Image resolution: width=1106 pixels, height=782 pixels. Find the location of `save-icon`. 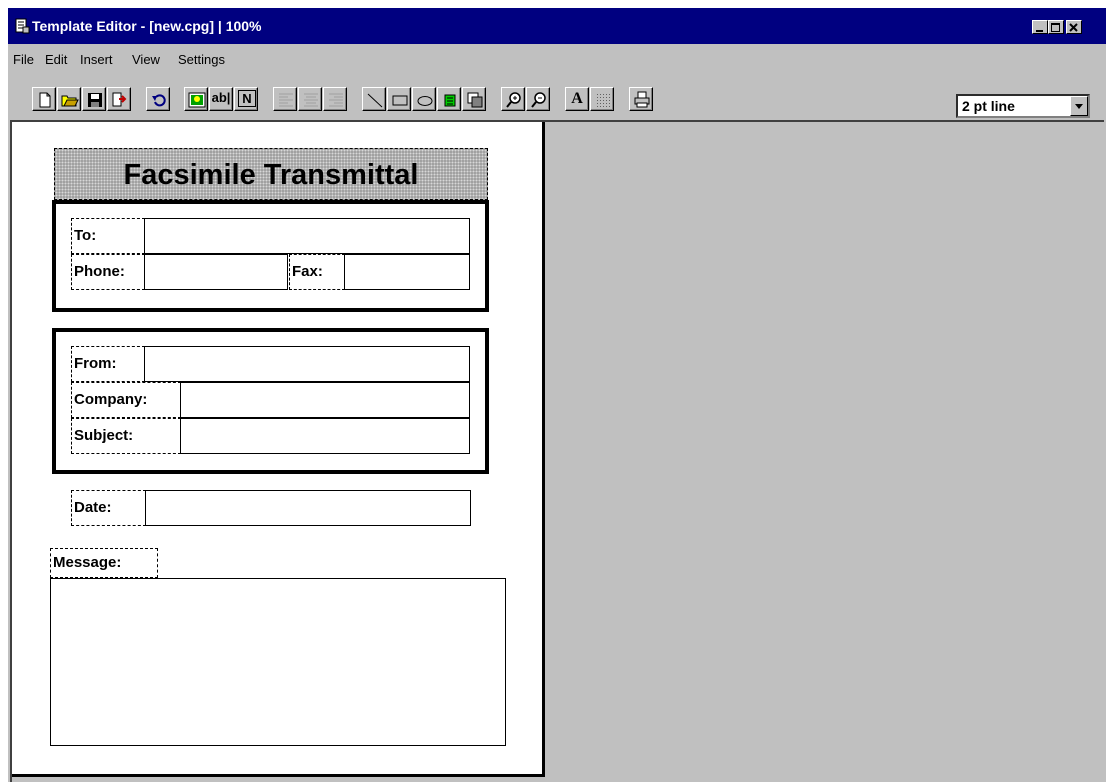

save-icon is located at coordinates (95, 100).